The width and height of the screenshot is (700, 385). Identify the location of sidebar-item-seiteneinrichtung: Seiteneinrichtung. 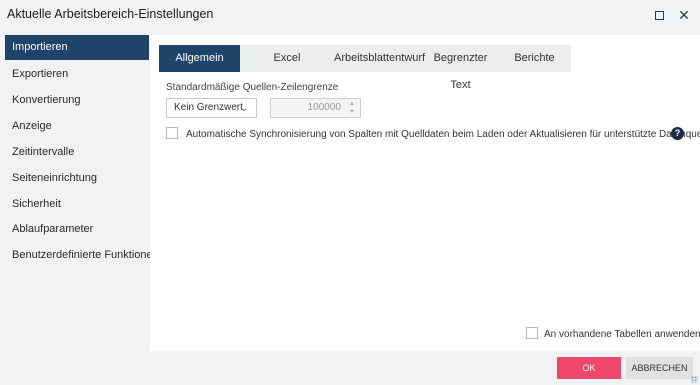
(77, 178).